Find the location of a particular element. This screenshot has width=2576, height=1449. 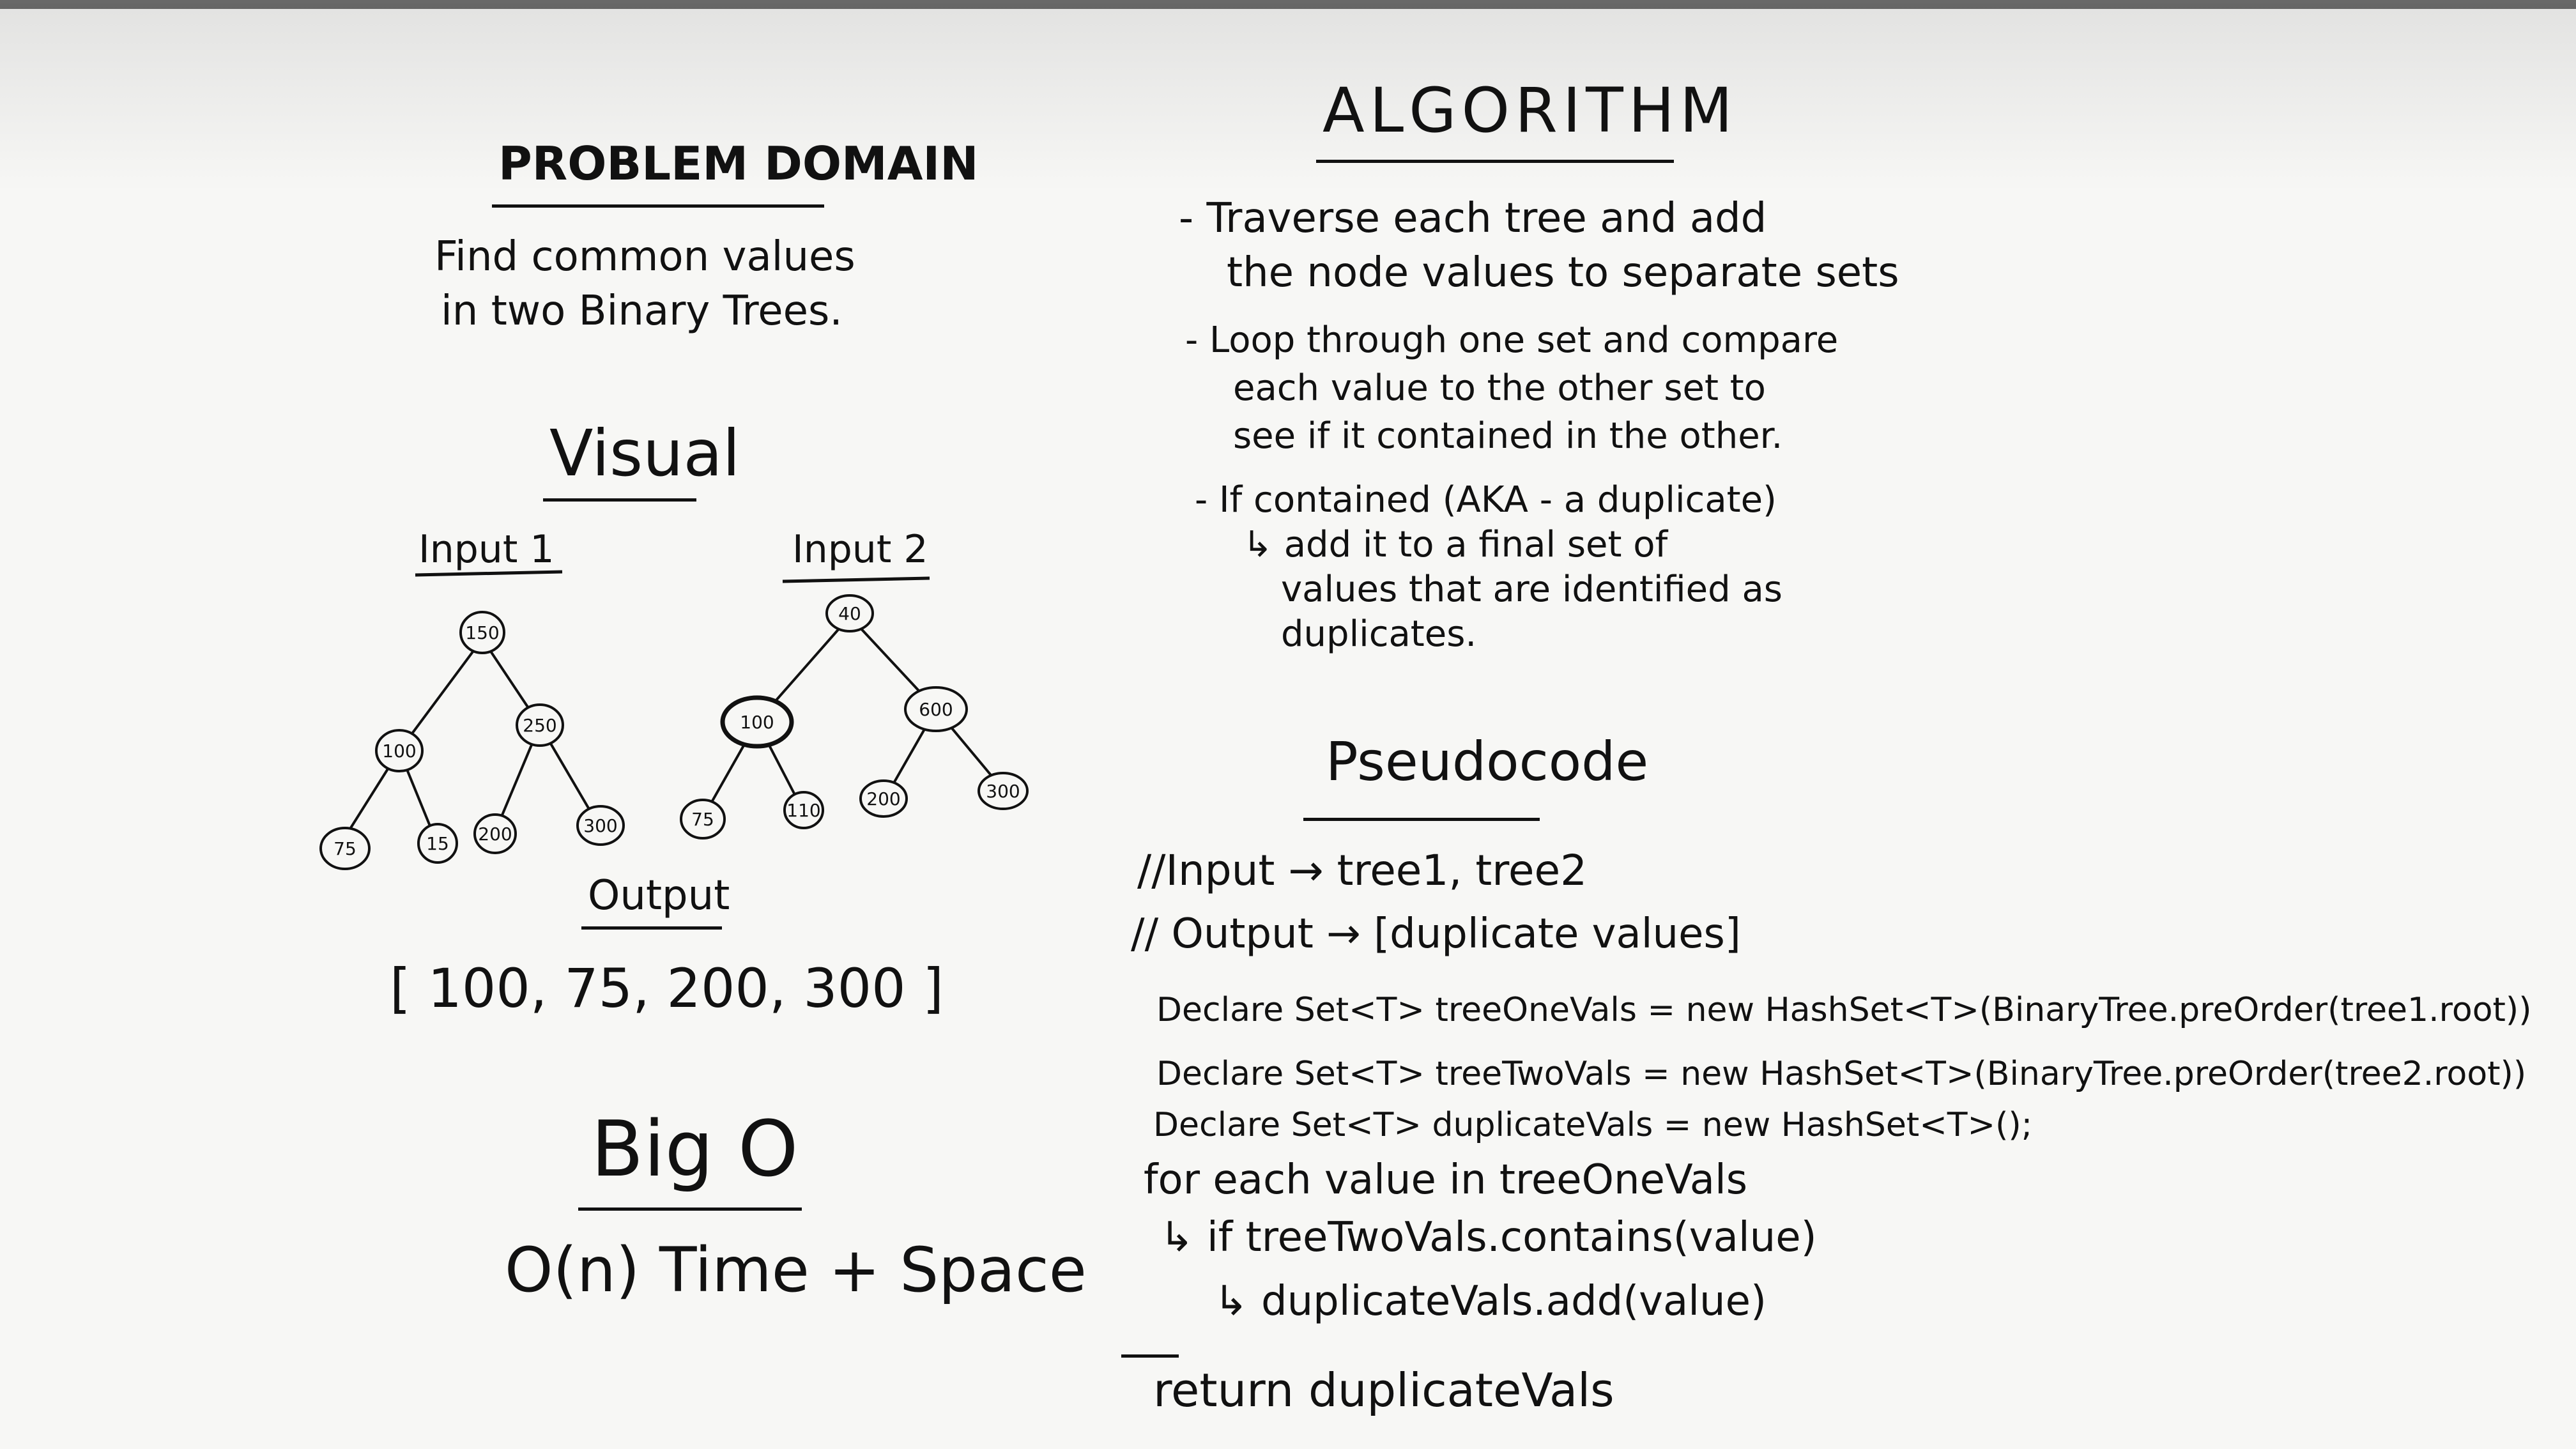

algorithm-bullet-1-line-1: - Traverse each tree and add is located at coordinates (1473, 218).